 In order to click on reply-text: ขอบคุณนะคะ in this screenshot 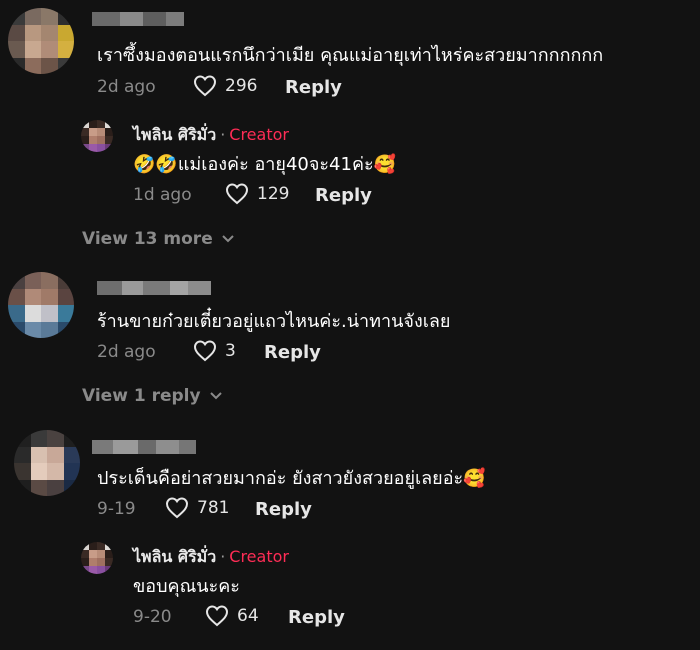, I will do `click(186, 586)`.